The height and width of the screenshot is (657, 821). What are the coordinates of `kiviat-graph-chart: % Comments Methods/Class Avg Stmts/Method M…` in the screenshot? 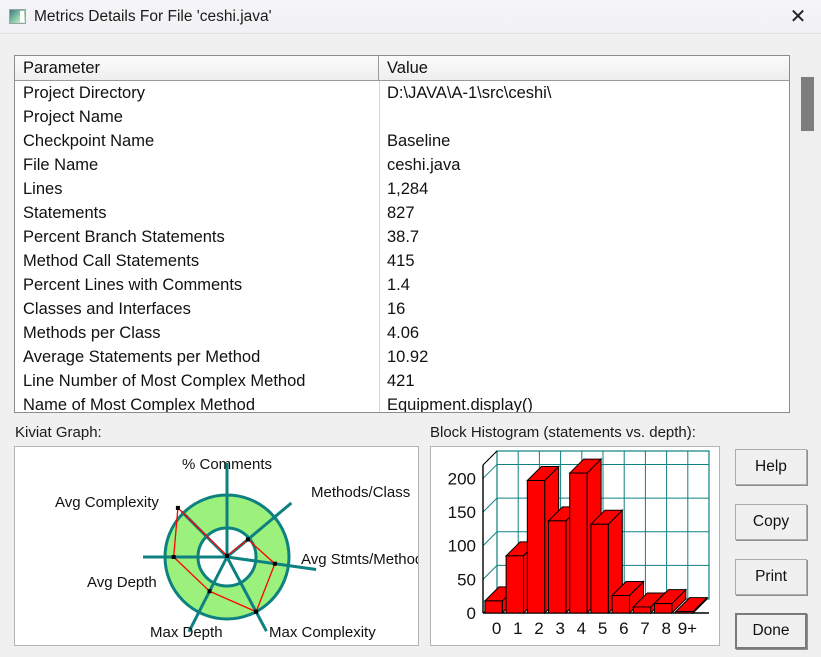 It's located at (236, 548).